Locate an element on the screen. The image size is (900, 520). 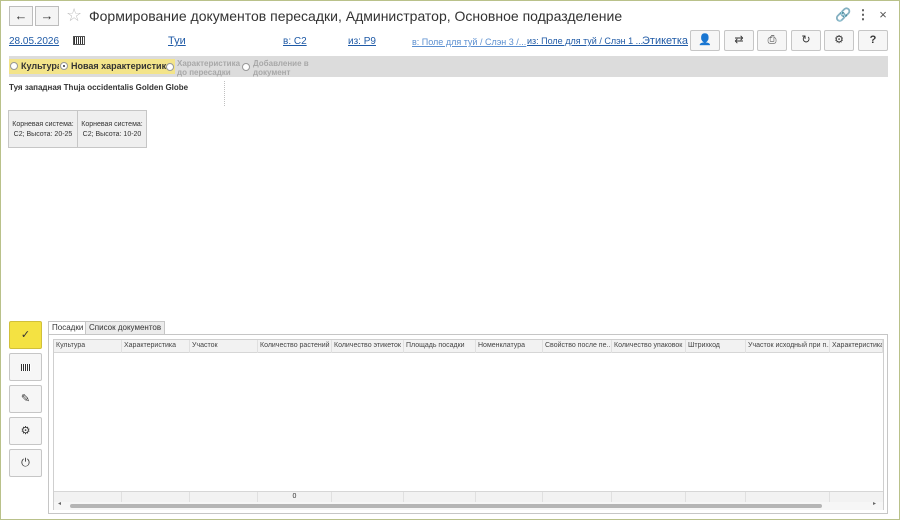
forward-button: → is located at coordinates (47, 16).